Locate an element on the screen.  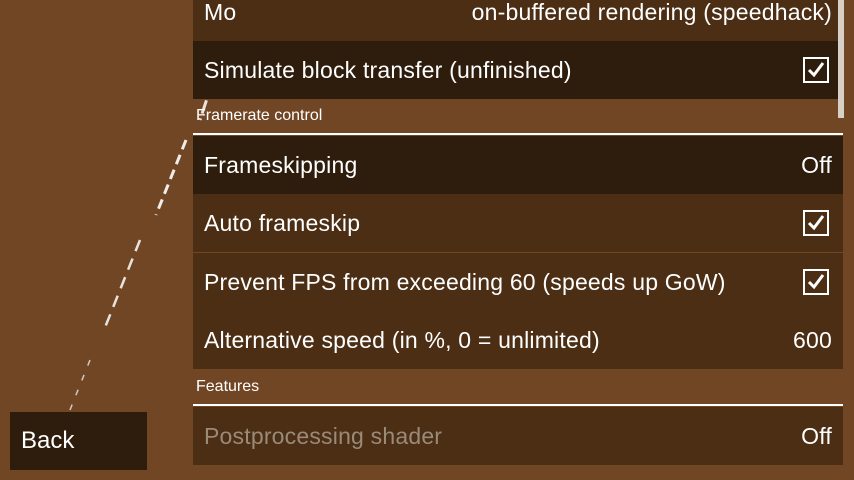
setting-row-auto-frameskip: Auto frameskip is located at coordinates (518, 223).